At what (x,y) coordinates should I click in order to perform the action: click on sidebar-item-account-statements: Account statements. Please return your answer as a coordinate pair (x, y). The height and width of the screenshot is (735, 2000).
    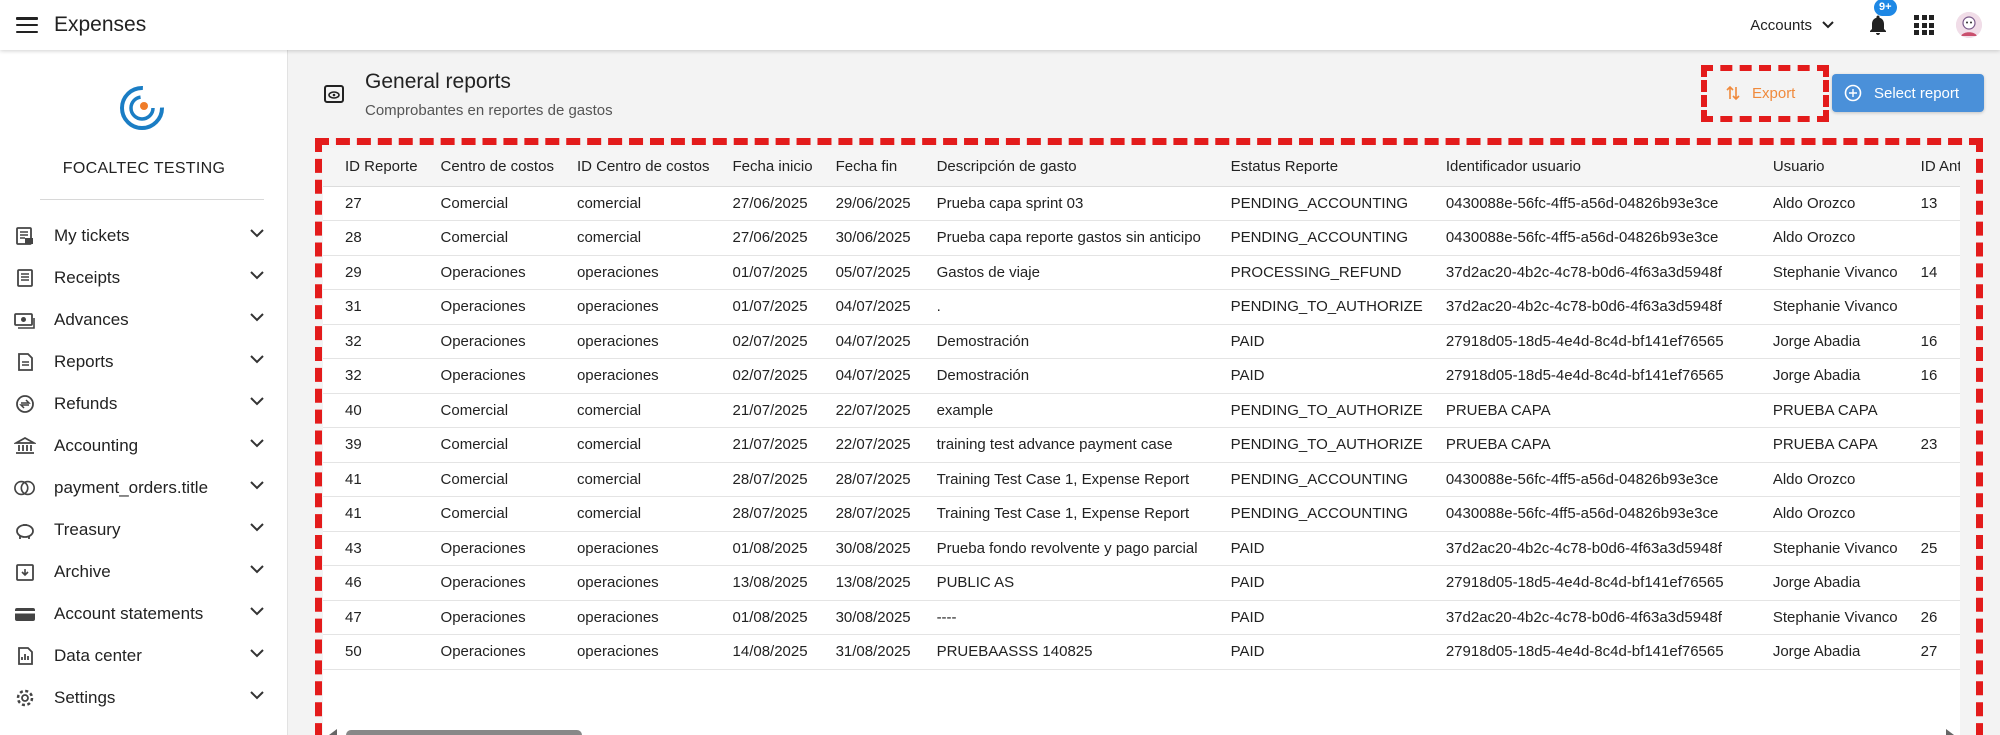
    Looking at the image, I should click on (144, 614).